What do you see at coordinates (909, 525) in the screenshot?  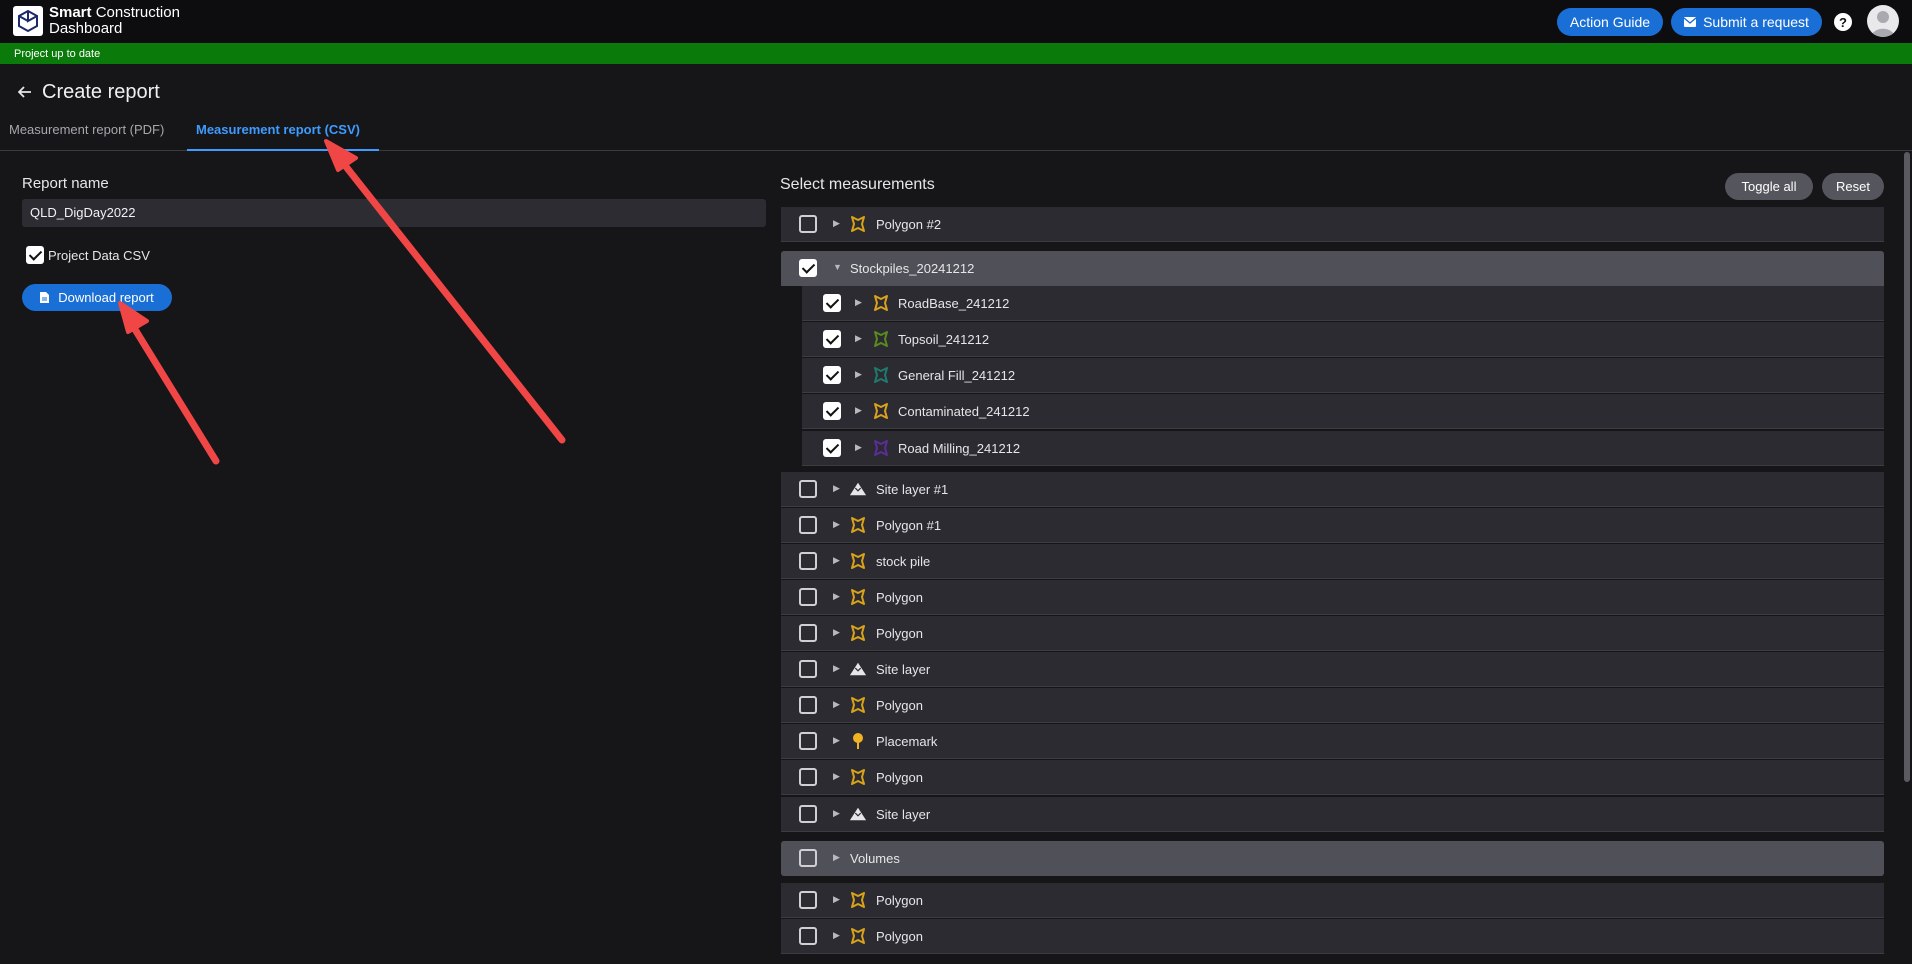 I see `measurement-label: Polygon #1` at bounding box center [909, 525].